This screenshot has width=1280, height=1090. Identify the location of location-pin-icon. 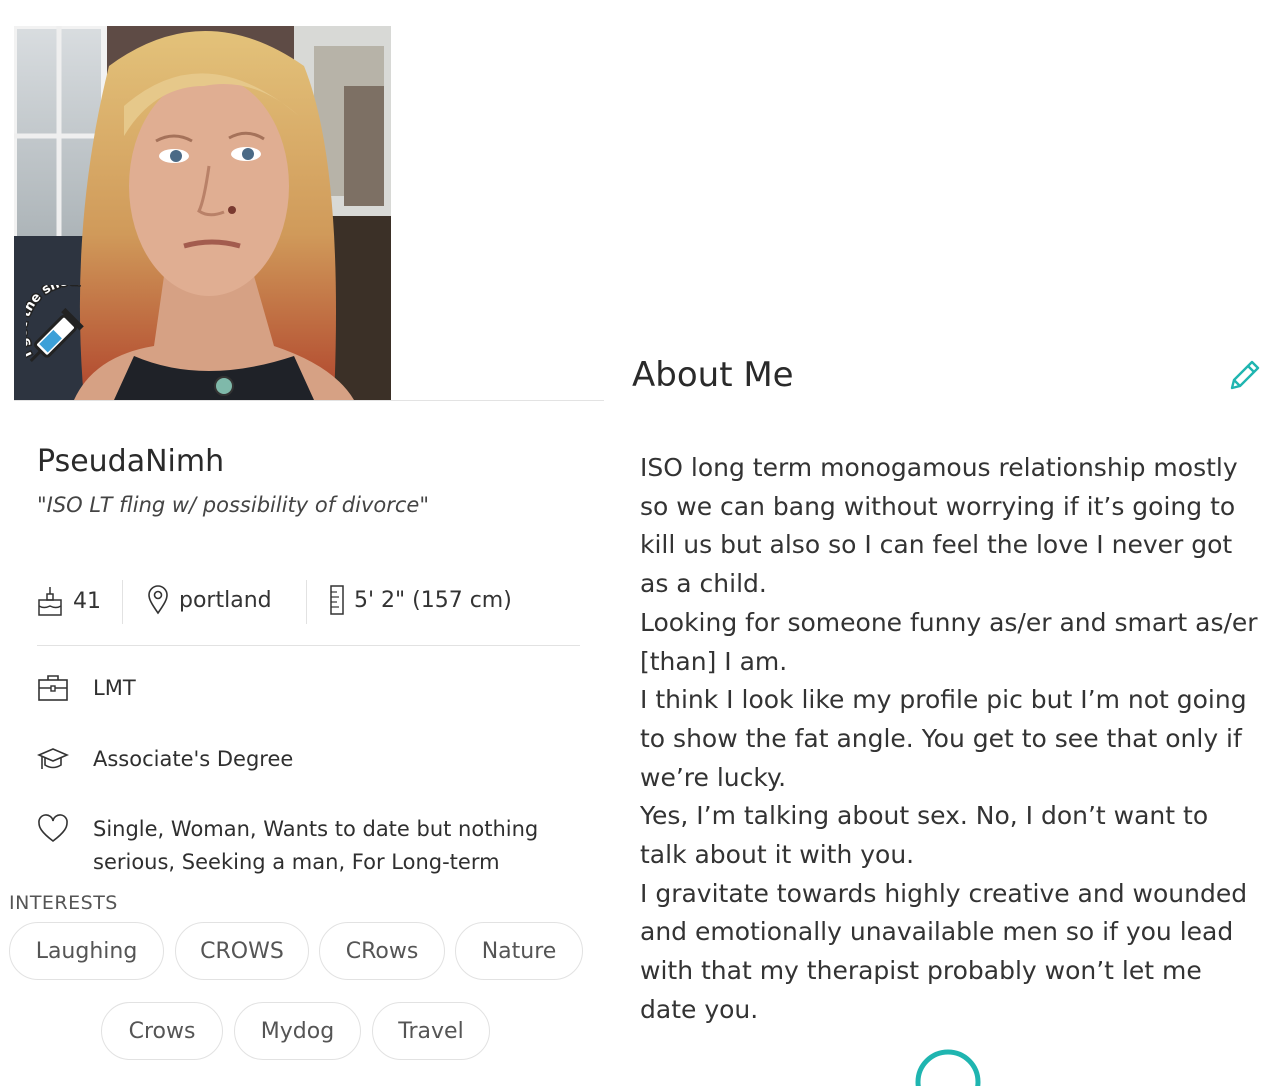
(158, 600).